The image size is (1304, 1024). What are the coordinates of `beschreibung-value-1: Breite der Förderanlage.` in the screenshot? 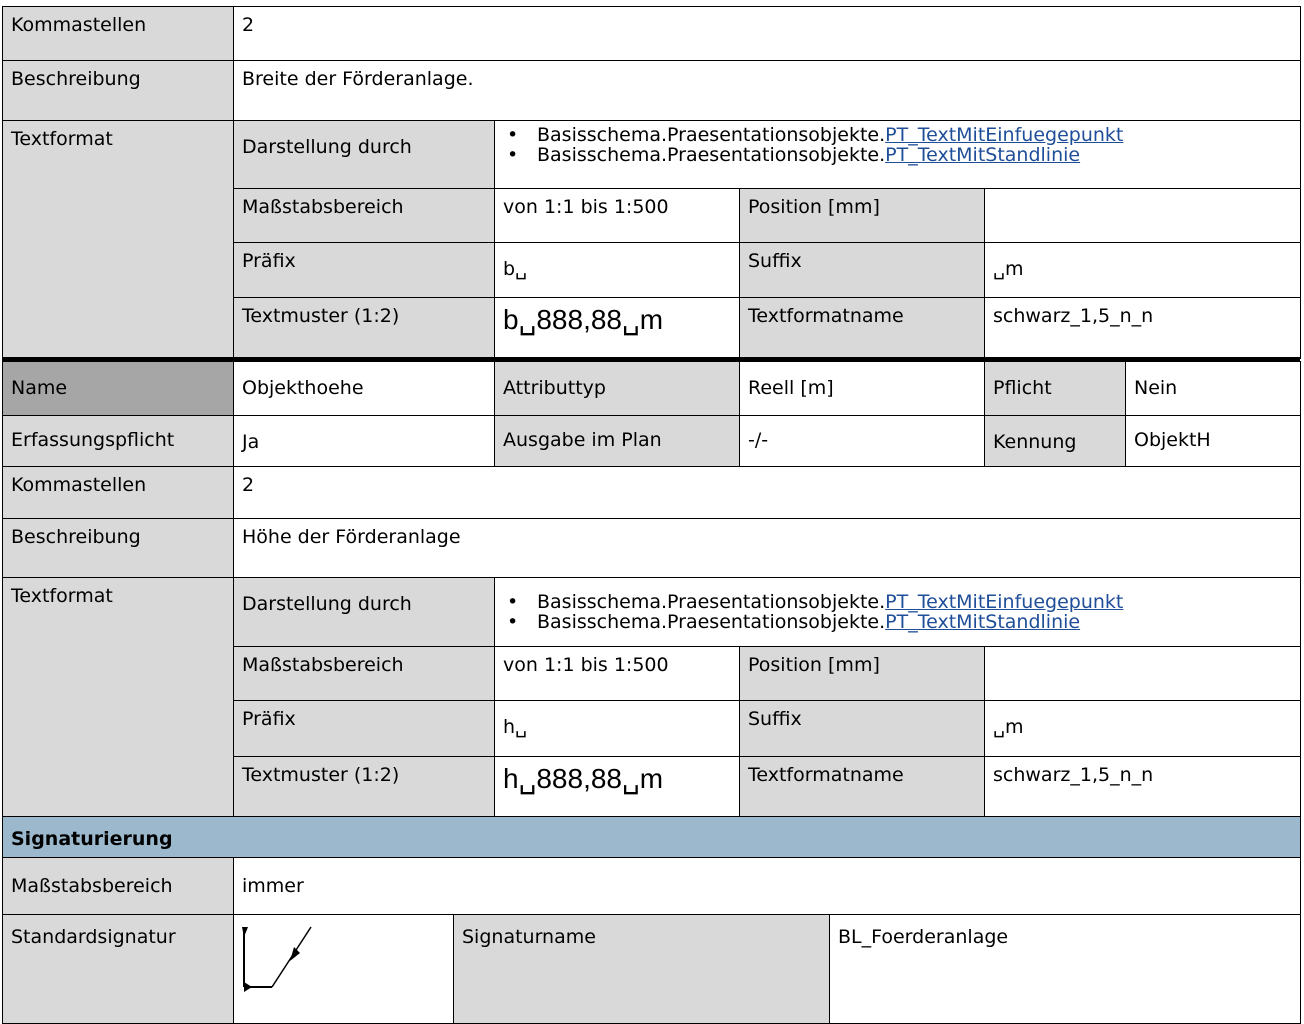 It's located at (767, 90).